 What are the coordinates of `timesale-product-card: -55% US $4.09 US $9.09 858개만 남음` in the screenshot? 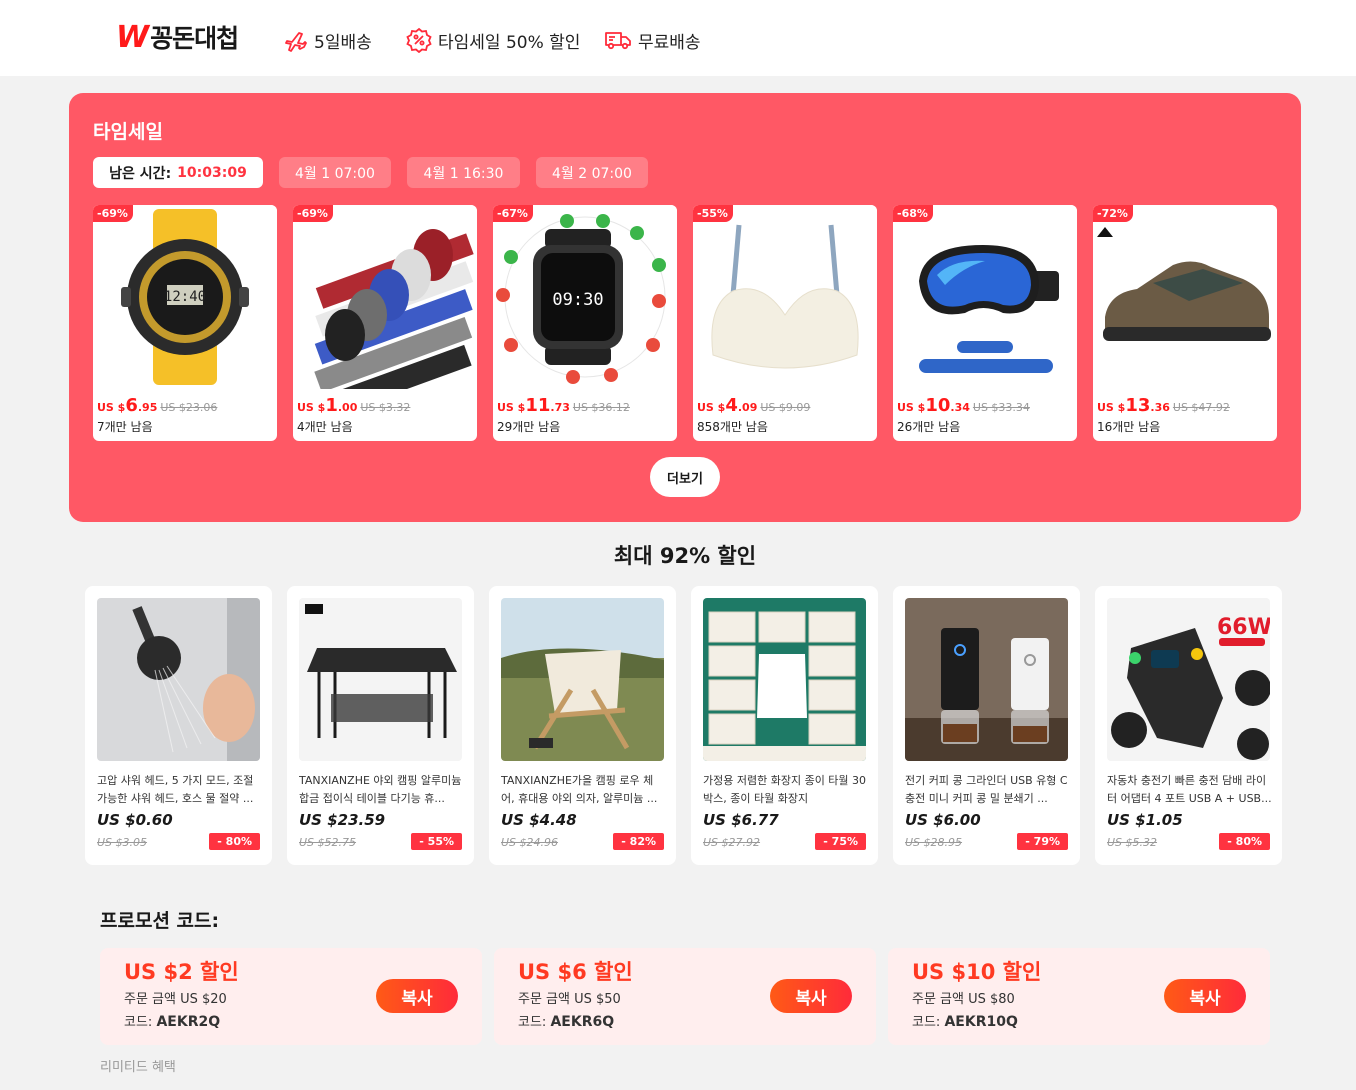 It's located at (785, 323).